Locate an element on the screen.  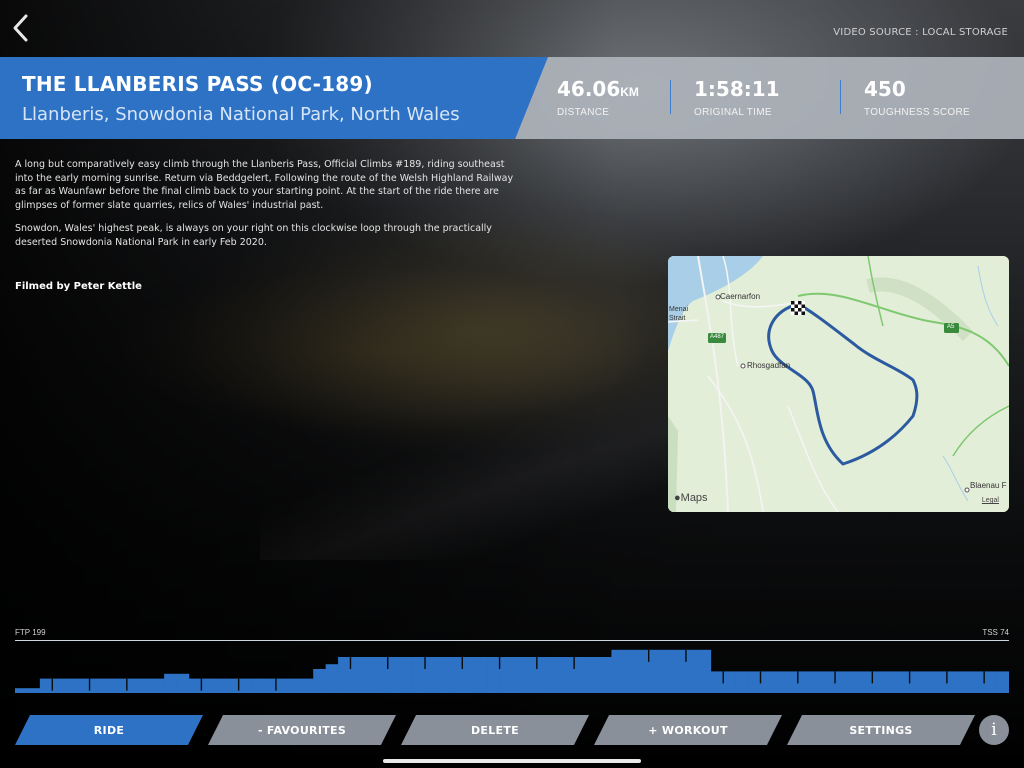
info-icon: i is located at coordinates (994, 730).